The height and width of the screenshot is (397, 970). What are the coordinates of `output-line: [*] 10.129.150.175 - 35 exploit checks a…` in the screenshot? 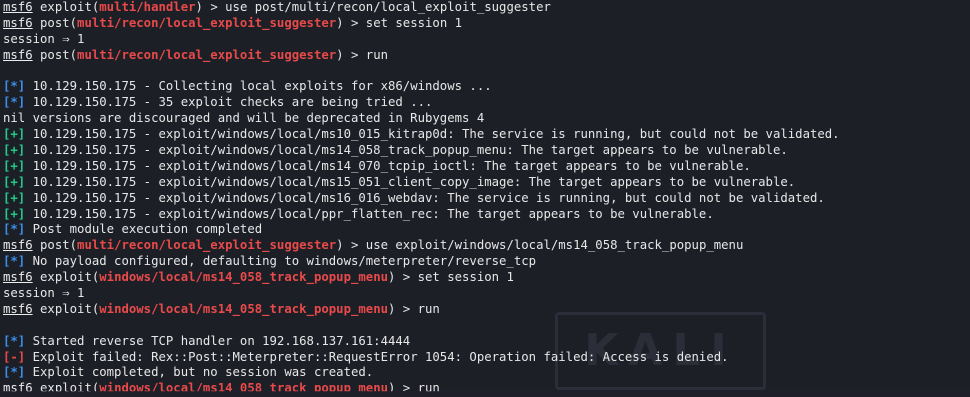 It's located at (218, 102).